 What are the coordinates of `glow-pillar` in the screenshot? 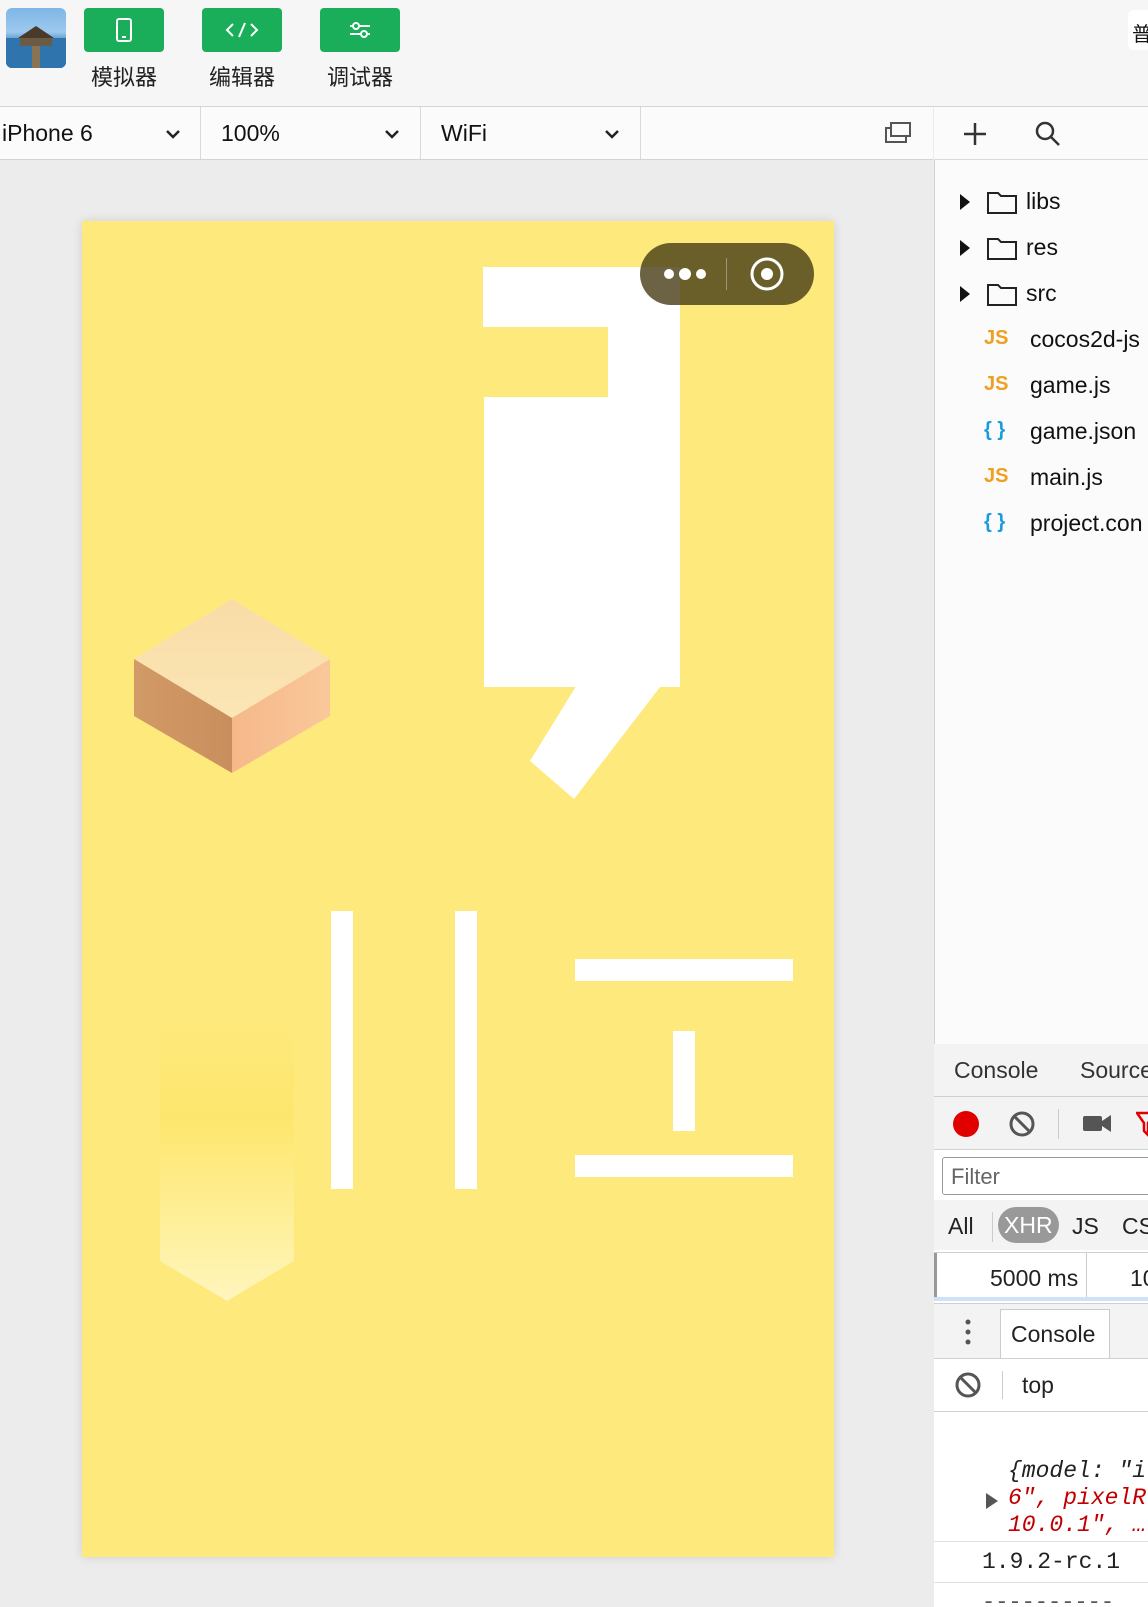 It's located at (227, 1161).